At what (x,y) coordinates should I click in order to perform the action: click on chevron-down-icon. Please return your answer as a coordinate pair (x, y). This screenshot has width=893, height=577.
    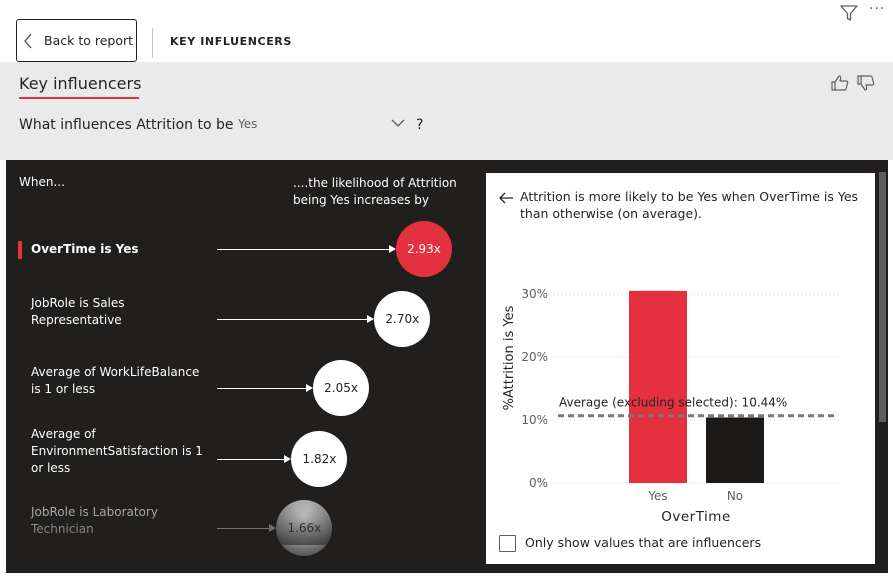
    Looking at the image, I should click on (398, 123).